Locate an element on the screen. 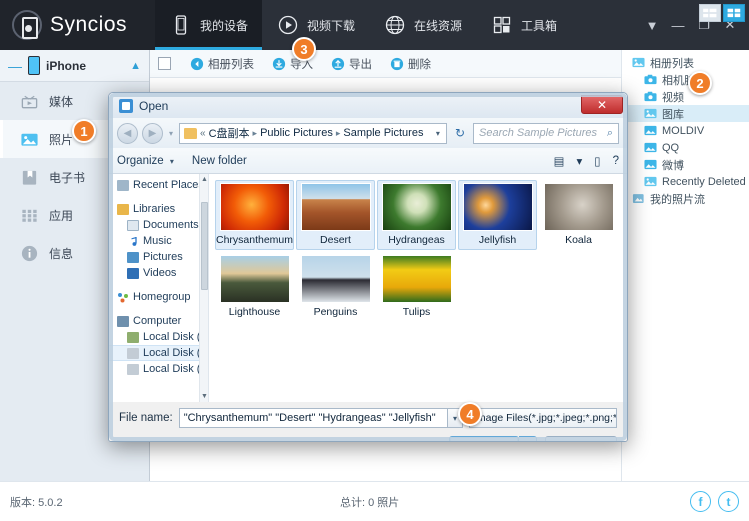  album-item-weibo: 微博 is located at coordinates (685, 164).